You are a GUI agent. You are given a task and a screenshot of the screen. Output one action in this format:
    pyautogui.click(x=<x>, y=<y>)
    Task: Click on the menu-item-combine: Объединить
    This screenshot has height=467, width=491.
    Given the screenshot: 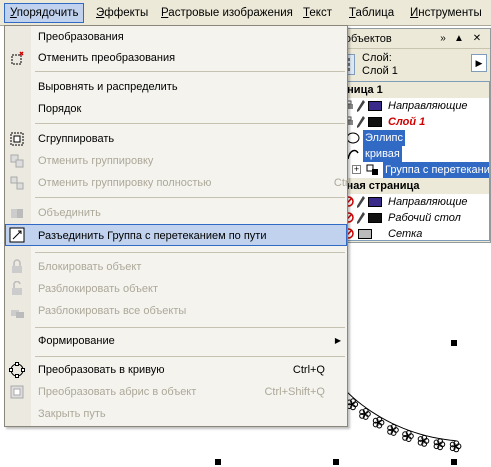 What is the action you would take?
    pyautogui.click(x=176, y=213)
    